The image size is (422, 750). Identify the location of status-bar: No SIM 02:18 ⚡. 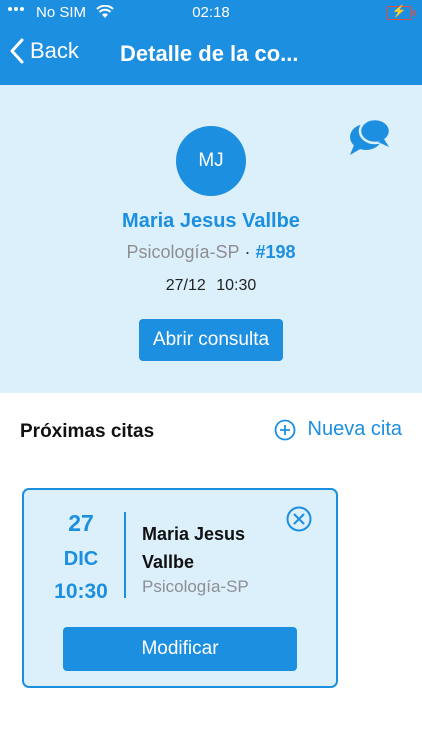
(211, 13).